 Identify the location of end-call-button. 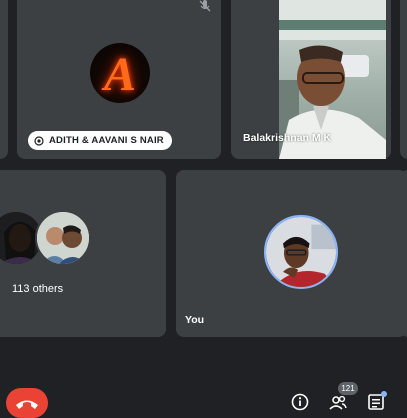
(27, 403).